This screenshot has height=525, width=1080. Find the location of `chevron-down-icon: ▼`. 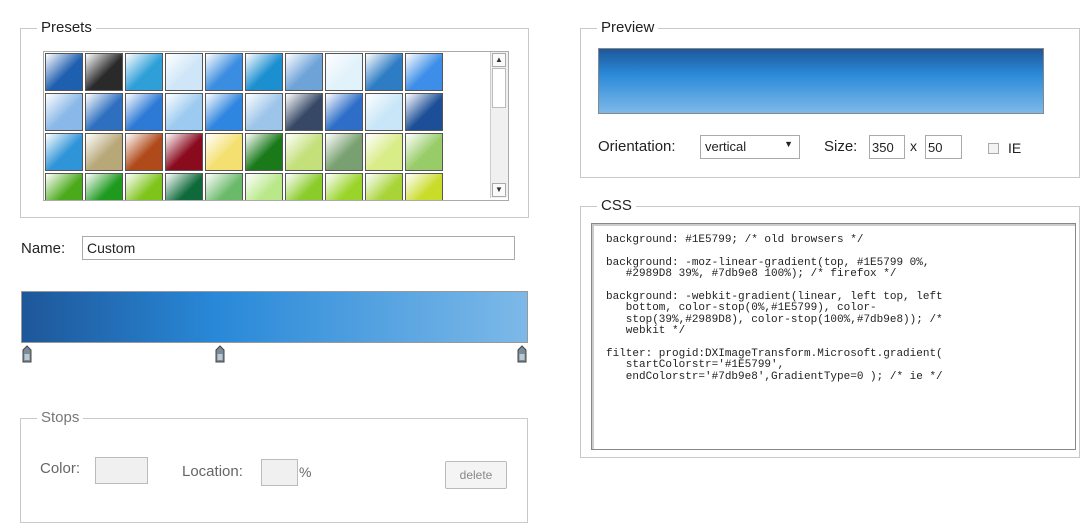

chevron-down-icon: ▼ is located at coordinates (788, 144).